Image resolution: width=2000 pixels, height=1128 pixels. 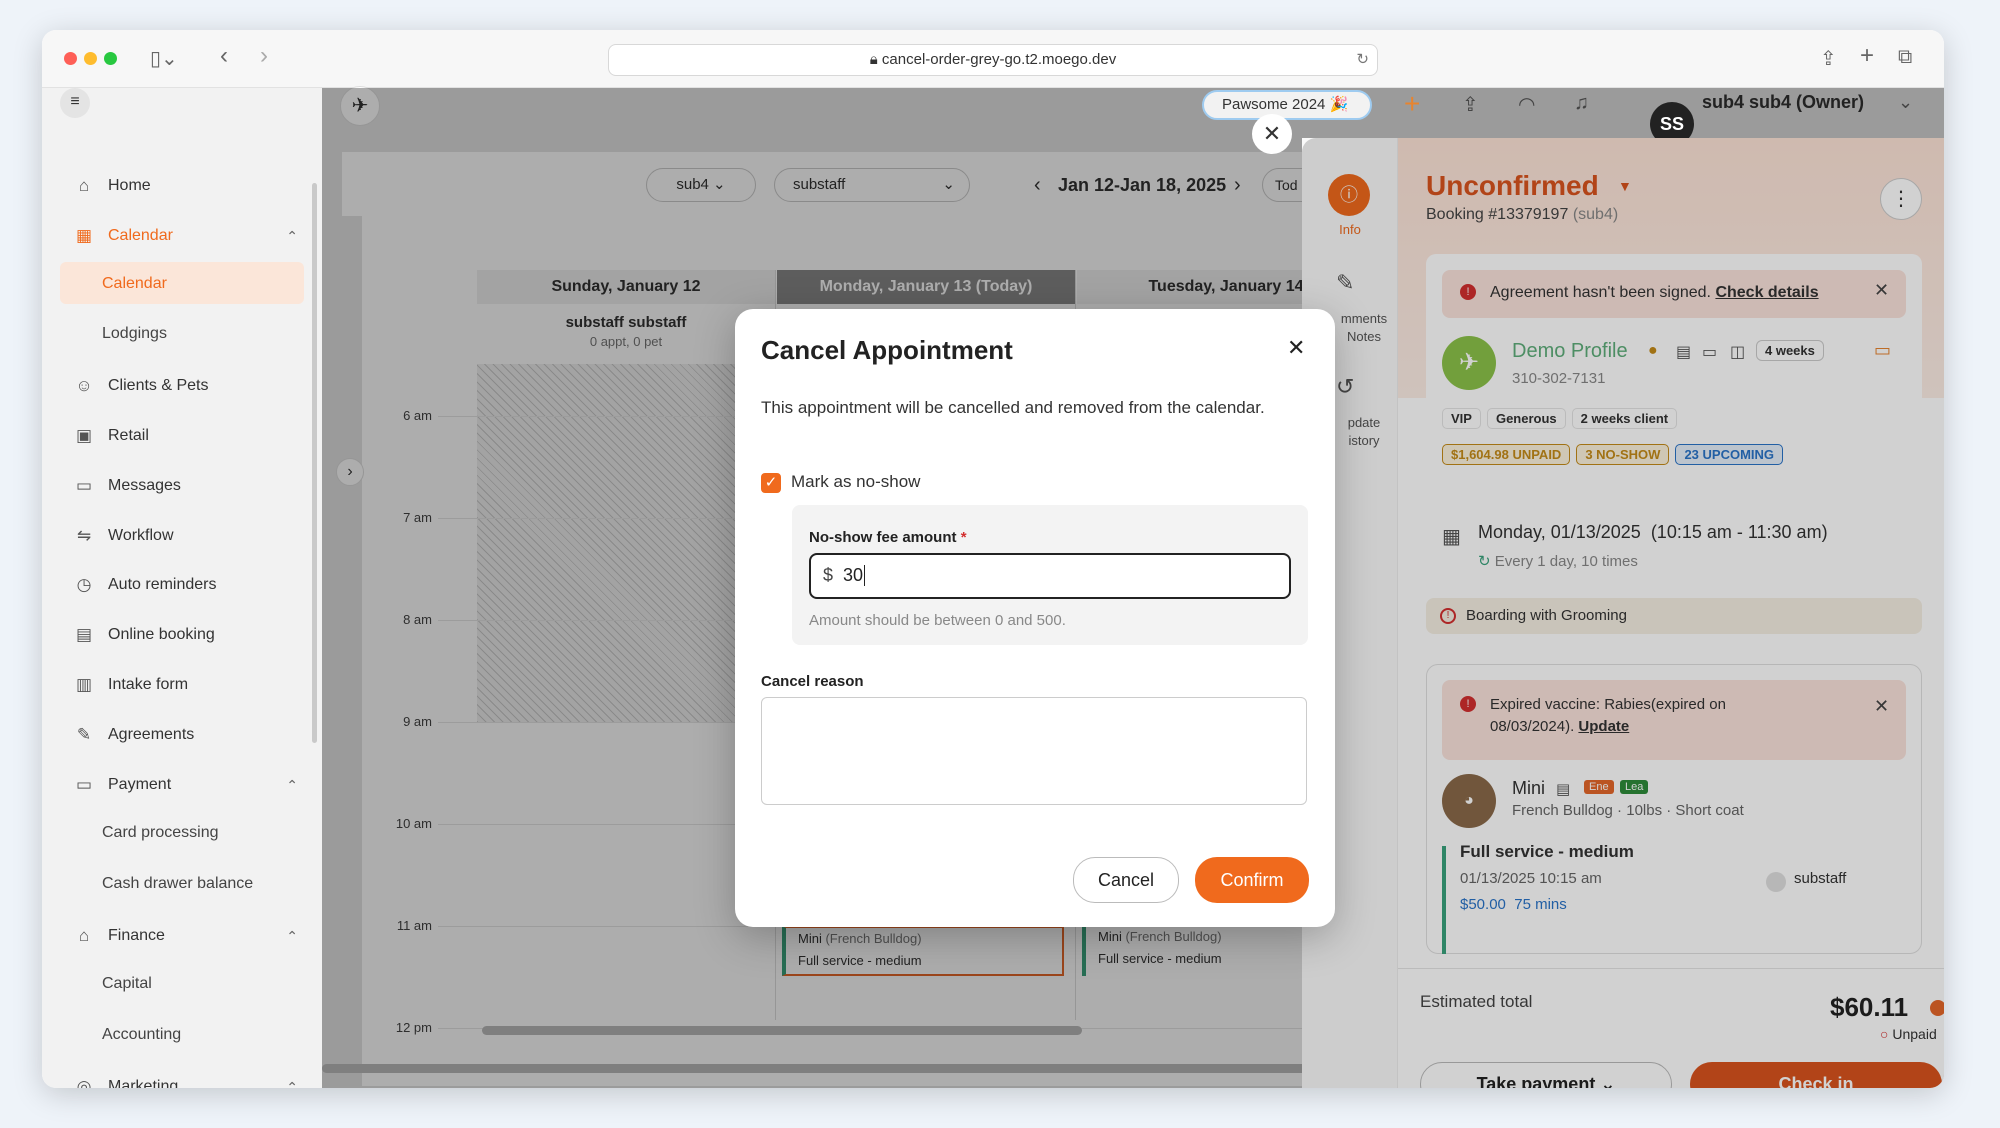 What do you see at coordinates (1526, 104) in the screenshot?
I see `headset-icon: ◠` at bounding box center [1526, 104].